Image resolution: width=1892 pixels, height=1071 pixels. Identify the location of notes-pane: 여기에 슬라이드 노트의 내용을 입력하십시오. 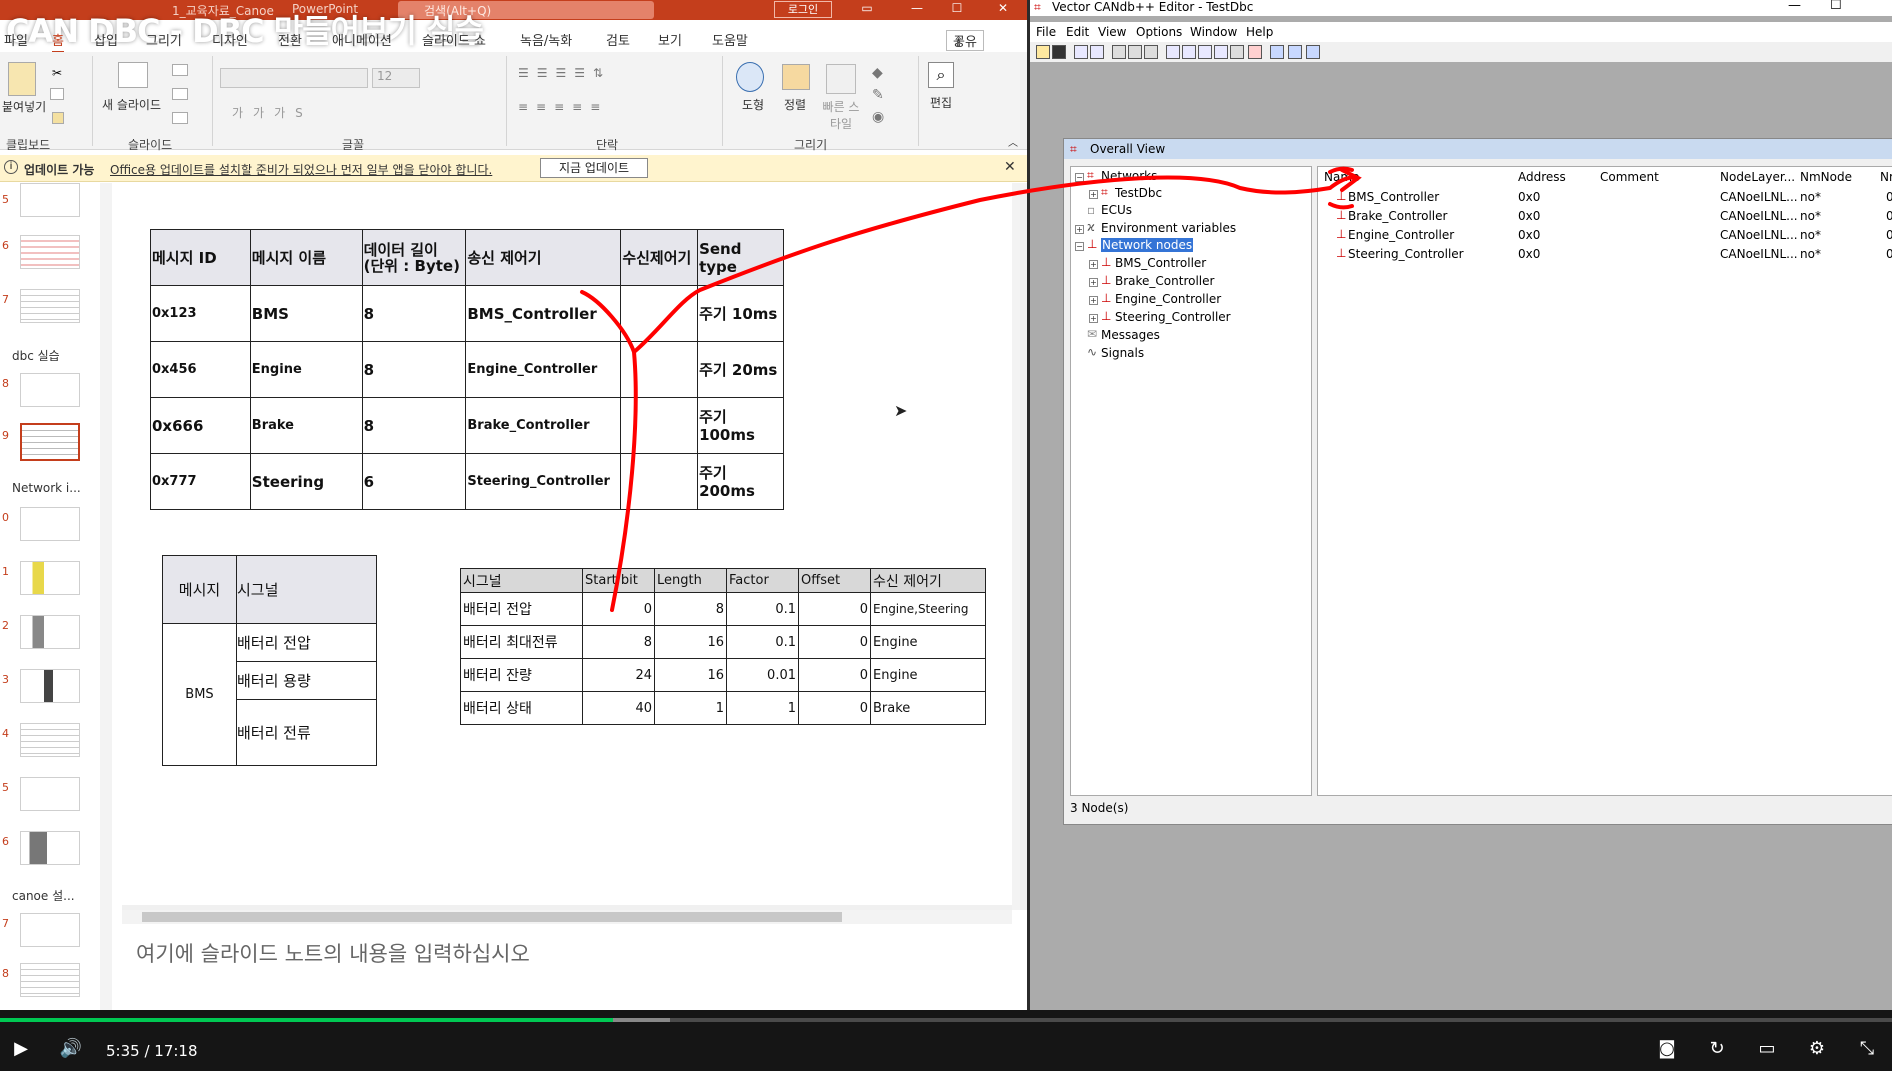
(574, 968).